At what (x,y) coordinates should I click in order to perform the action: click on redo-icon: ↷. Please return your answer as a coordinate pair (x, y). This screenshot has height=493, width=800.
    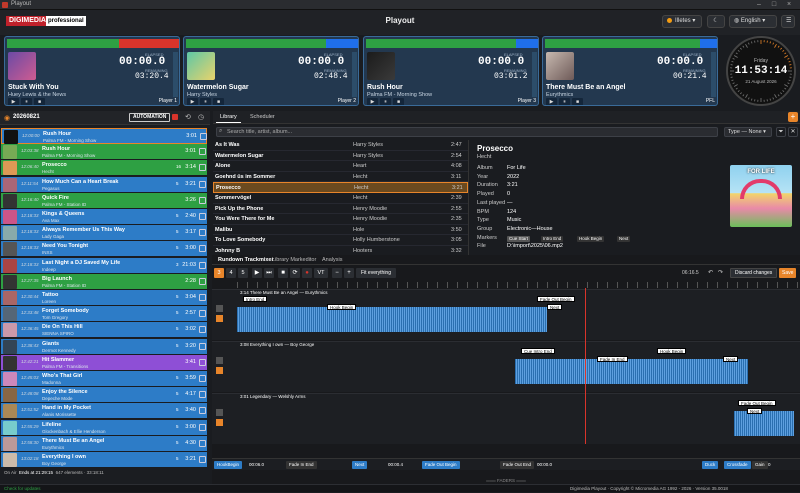
    Looking at the image, I should click on (720, 272).